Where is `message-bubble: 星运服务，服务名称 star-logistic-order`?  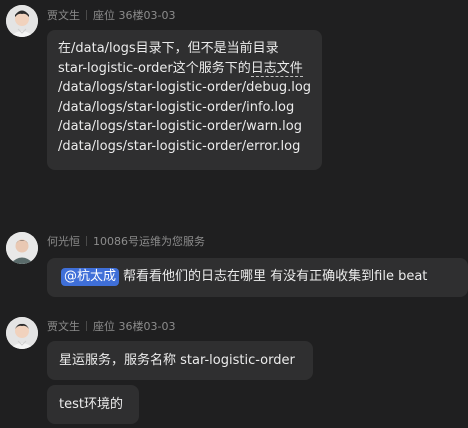 message-bubble: 星运服务，服务名称 star-logistic-order is located at coordinates (180, 360).